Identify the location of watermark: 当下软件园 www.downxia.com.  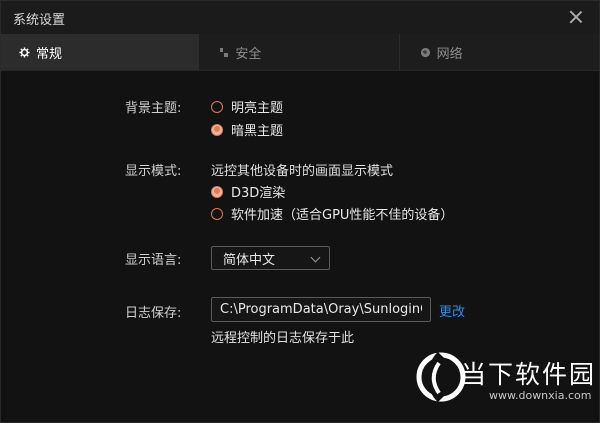
(505, 384).